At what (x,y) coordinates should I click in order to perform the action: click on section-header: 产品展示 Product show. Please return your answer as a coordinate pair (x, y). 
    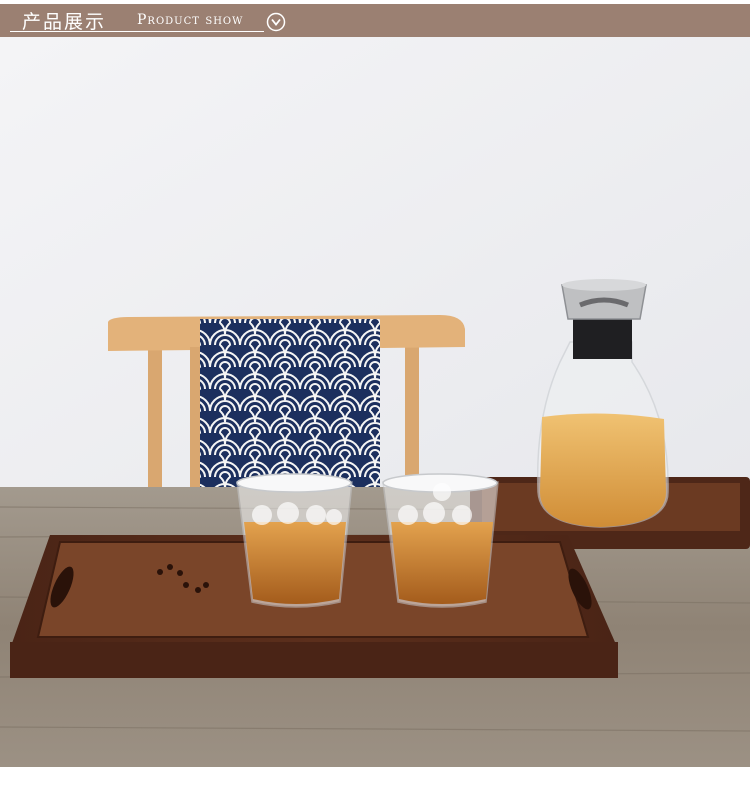
    Looking at the image, I should click on (375, 20).